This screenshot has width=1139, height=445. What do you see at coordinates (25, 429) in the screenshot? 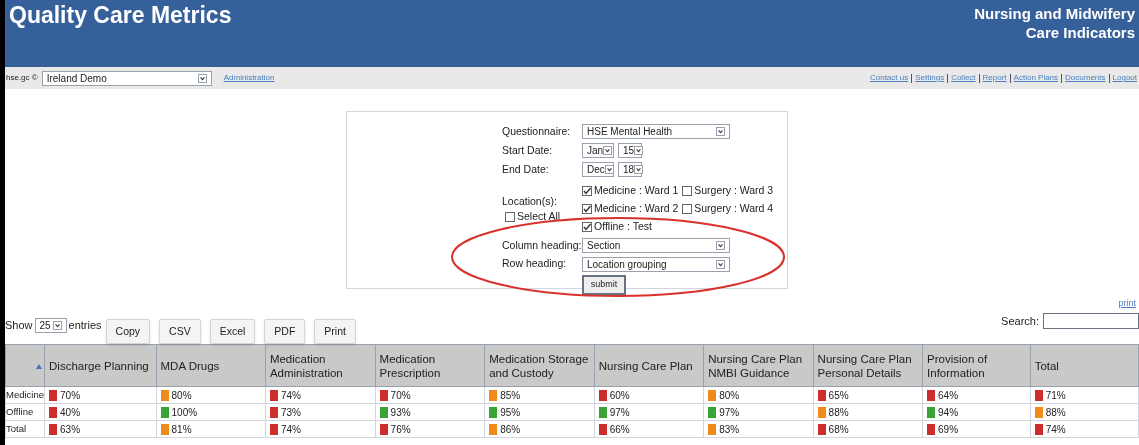
I see `row-label: Total` at bounding box center [25, 429].